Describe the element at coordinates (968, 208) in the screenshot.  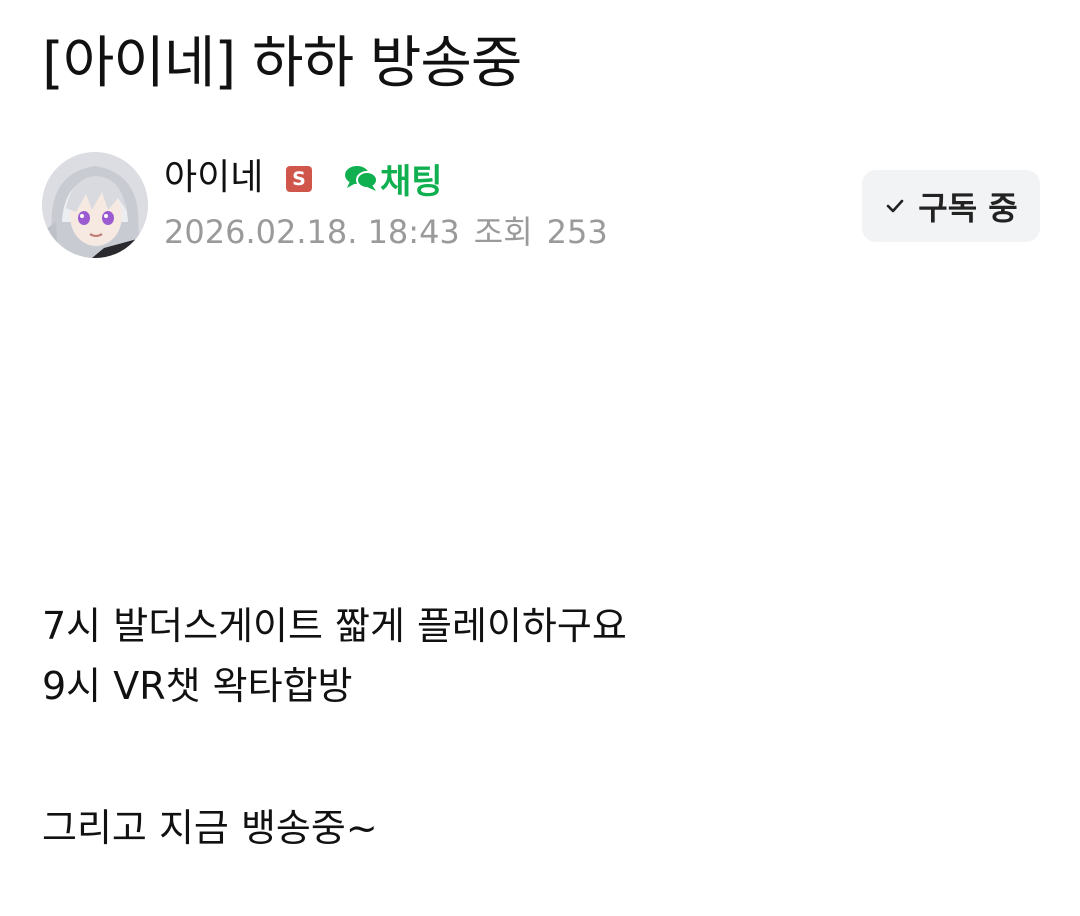
I see `subscribe-label: 구독 중` at that location.